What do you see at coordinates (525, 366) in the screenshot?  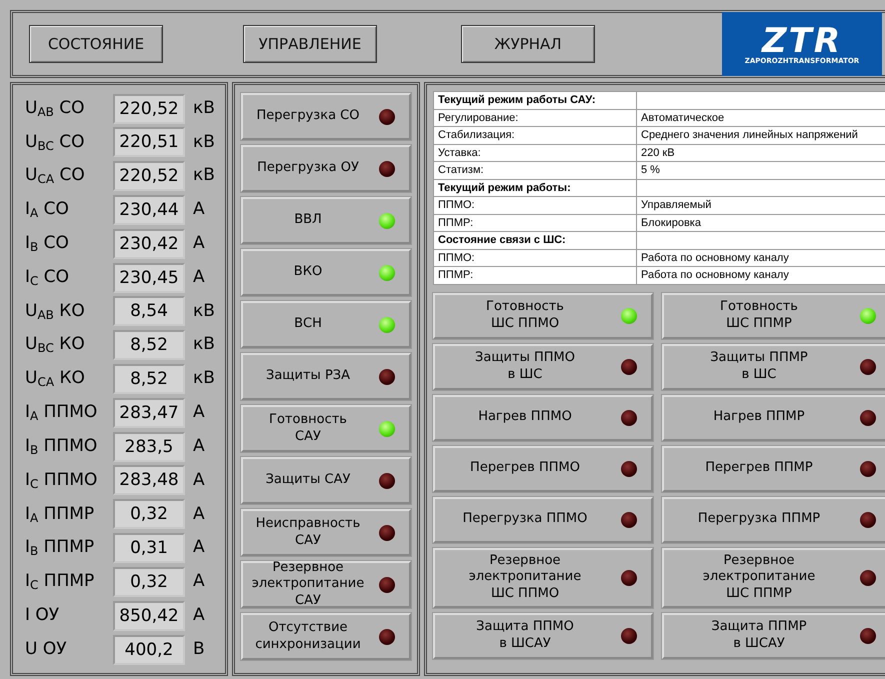 I see `indicator-label: Защиты ППМО в ШС` at bounding box center [525, 366].